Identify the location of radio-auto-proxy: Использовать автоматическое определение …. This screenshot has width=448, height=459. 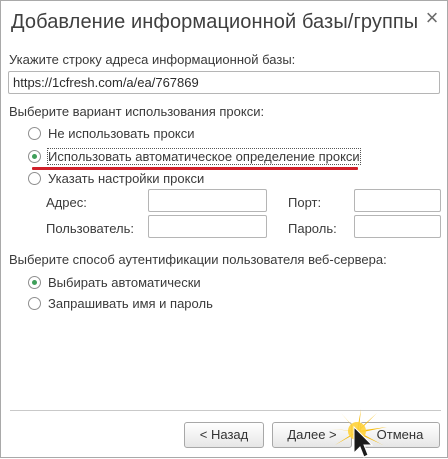
(194, 156).